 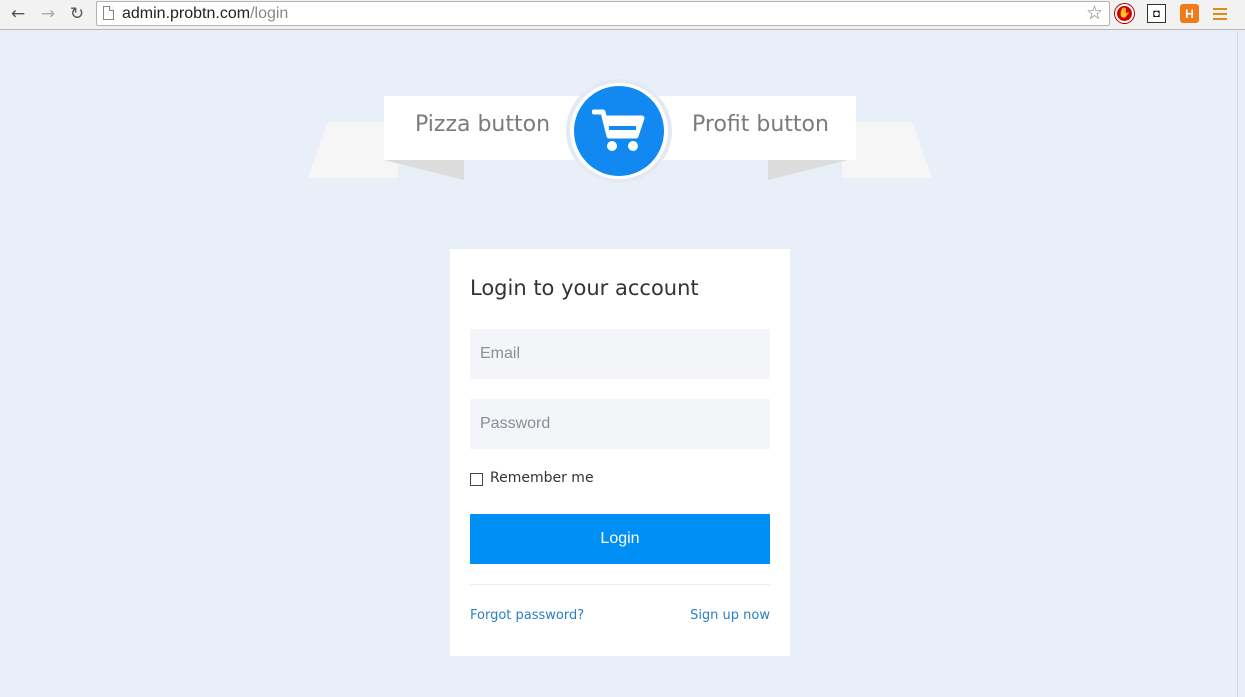 I want to click on remember-me-label: Remember me, so click(x=542, y=478).